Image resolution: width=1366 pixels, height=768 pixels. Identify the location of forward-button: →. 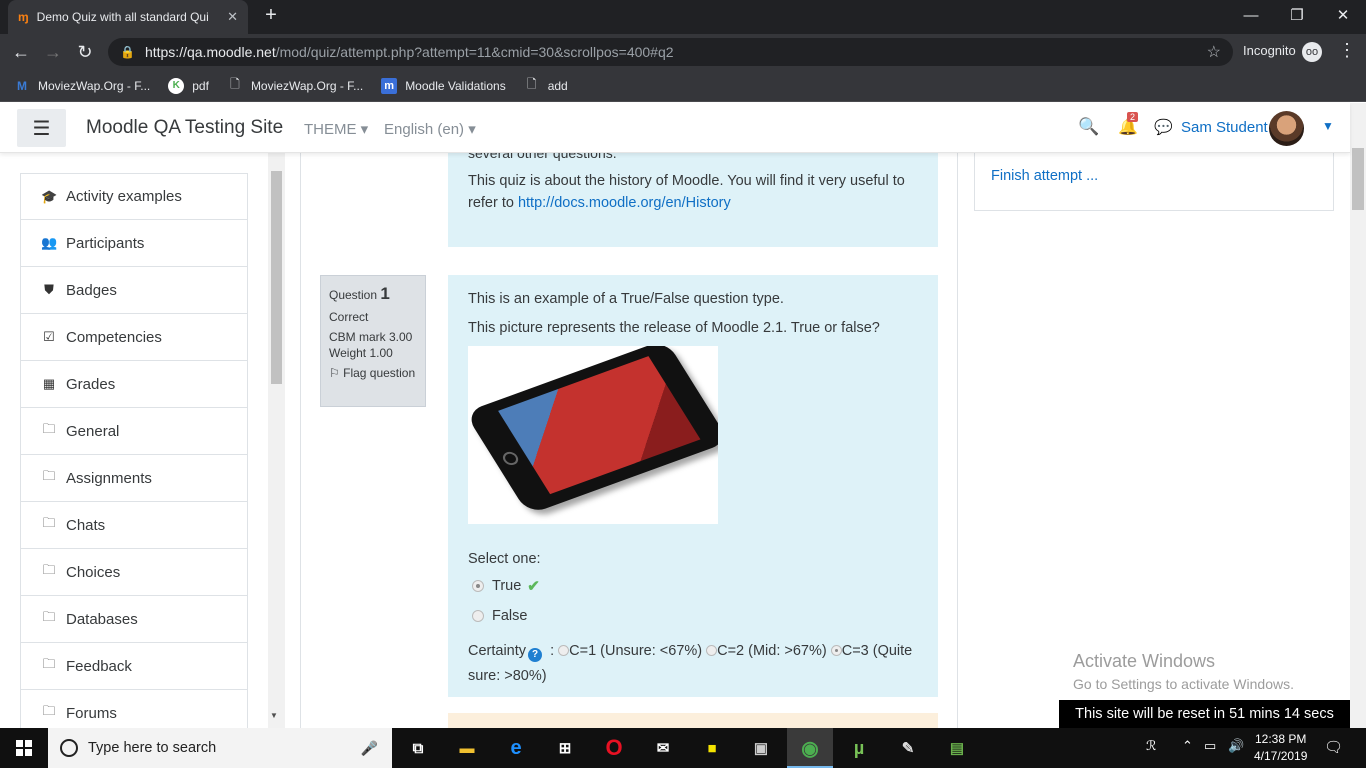
(53, 52).